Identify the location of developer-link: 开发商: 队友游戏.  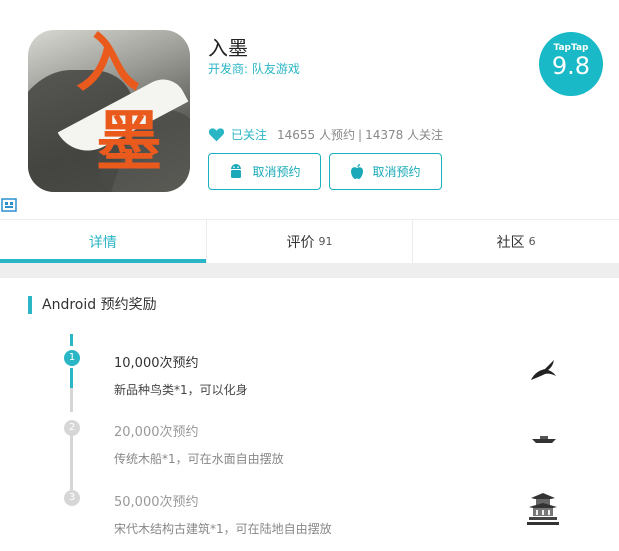
(254, 68).